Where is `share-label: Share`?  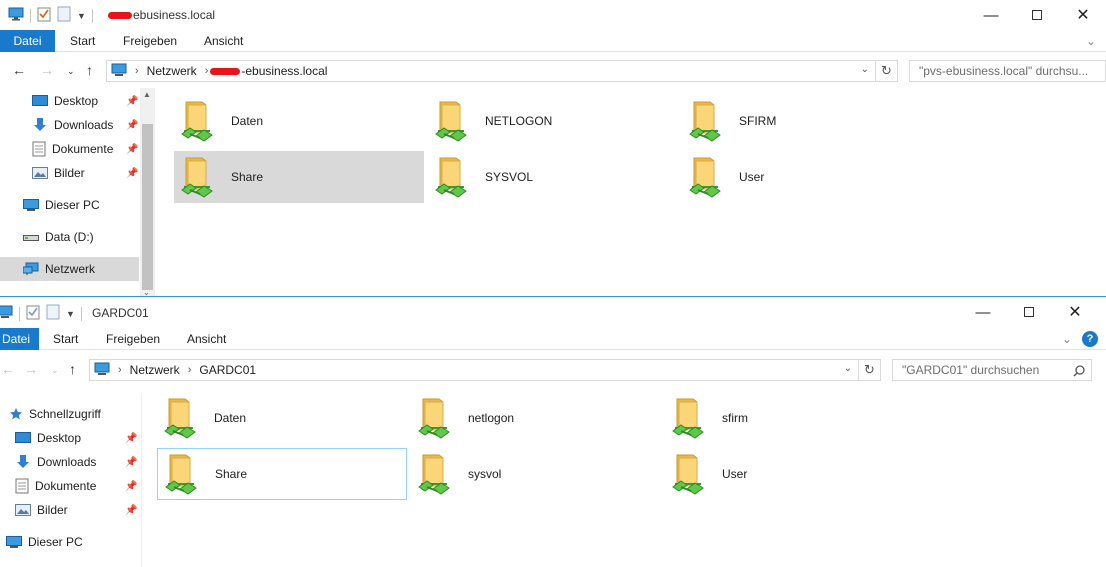 share-label: Share is located at coordinates (231, 474).